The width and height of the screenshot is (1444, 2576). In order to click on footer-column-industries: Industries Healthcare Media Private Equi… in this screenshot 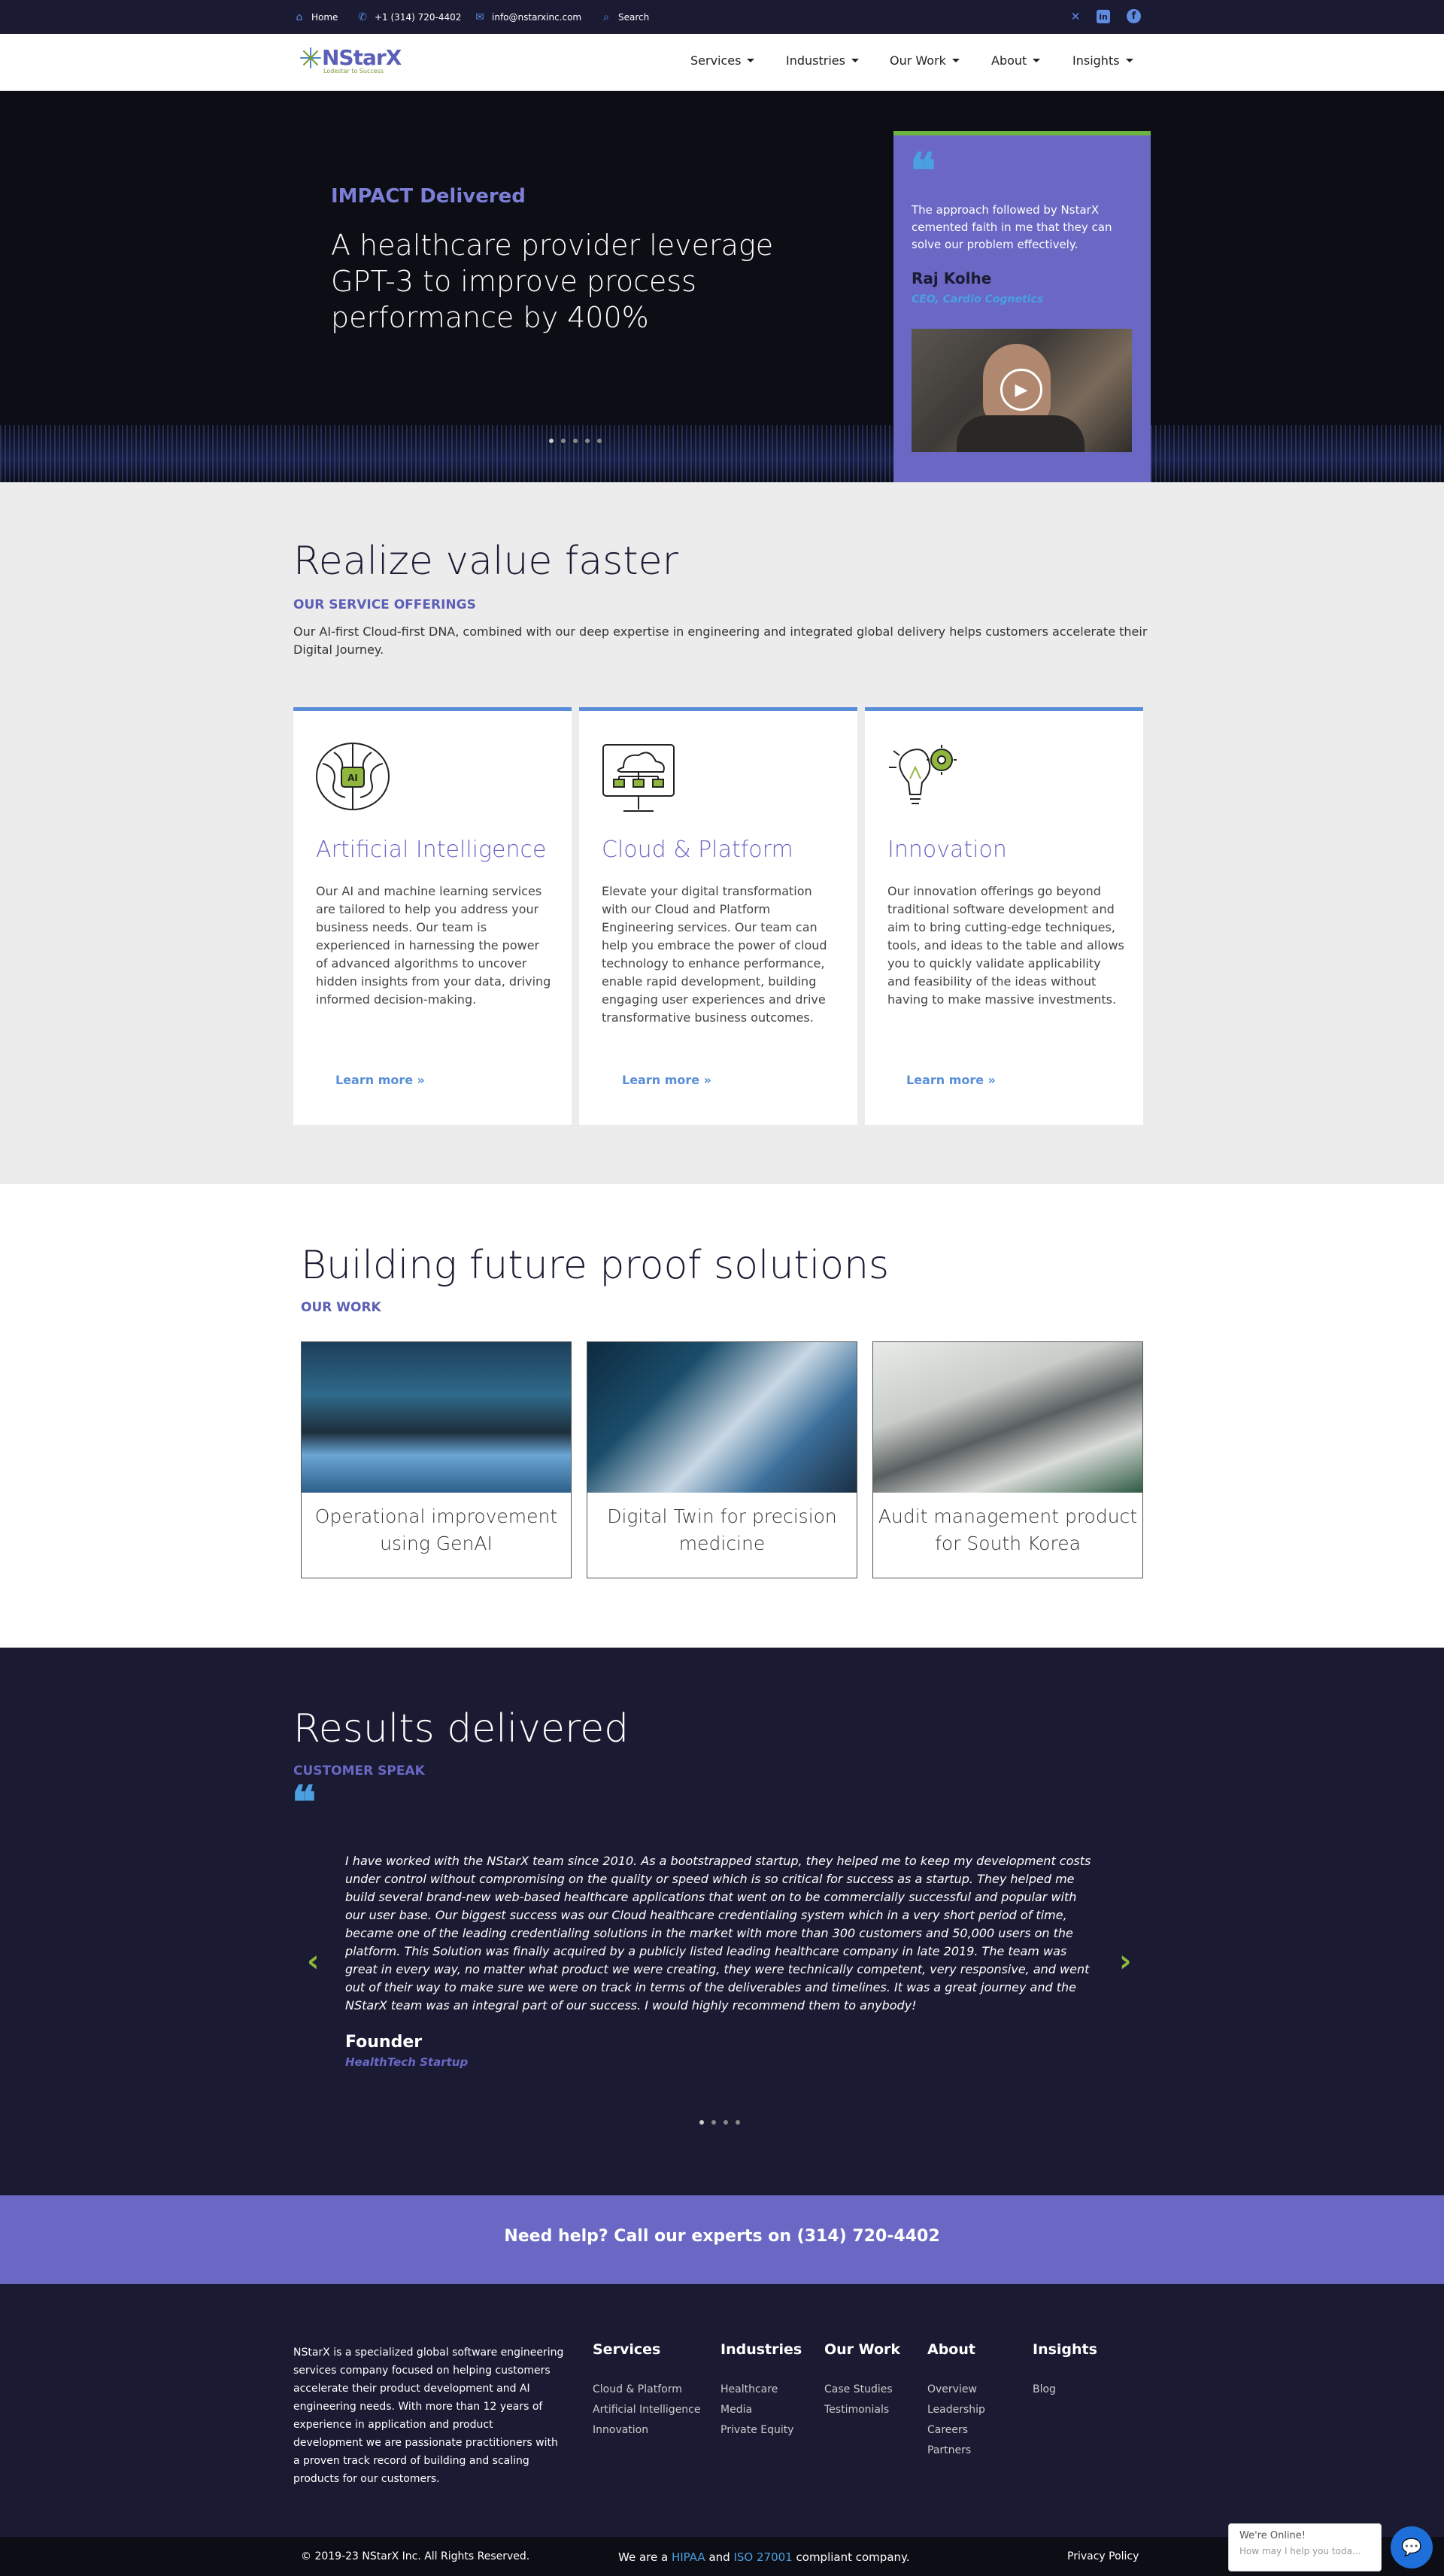, I will do `click(761, 2388)`.